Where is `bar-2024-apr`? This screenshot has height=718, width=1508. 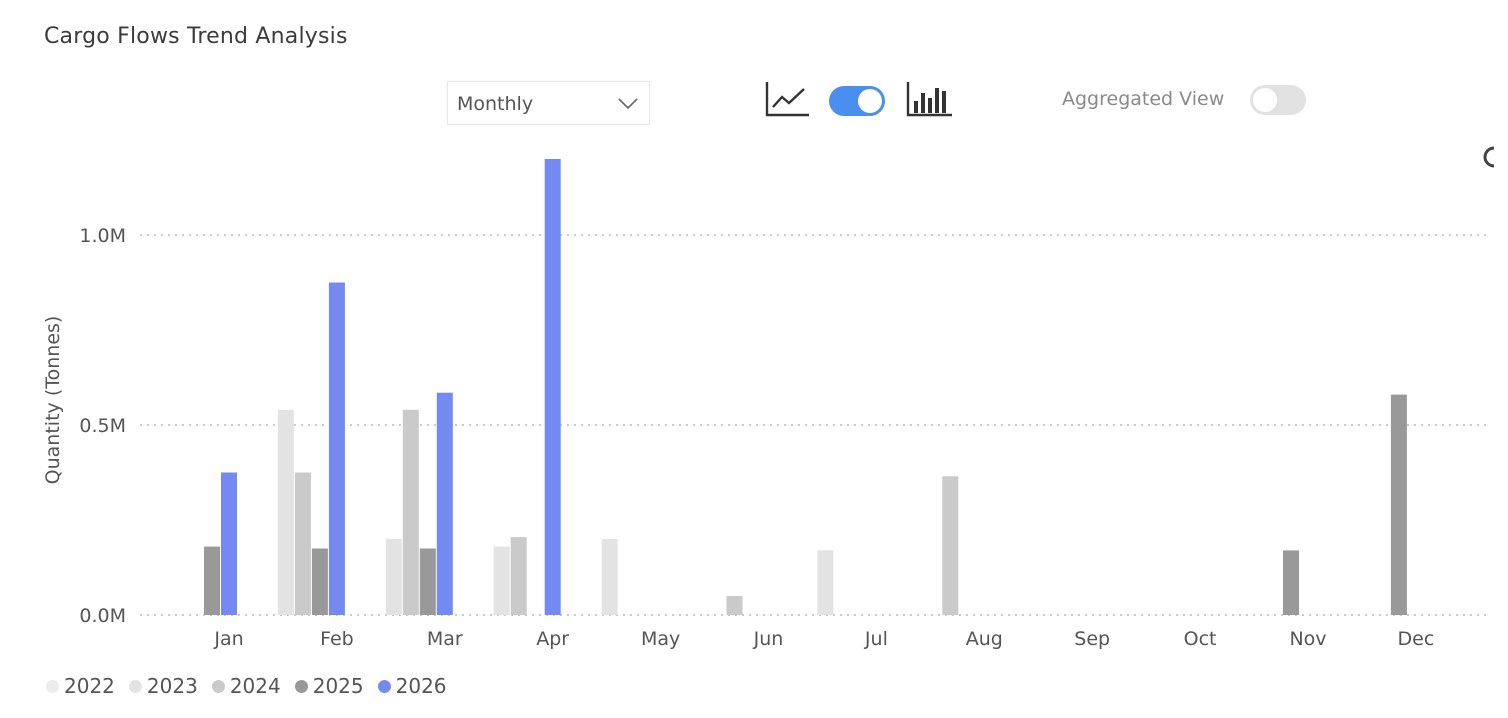
bar-2024-apr is located at coordinates (518, 576).